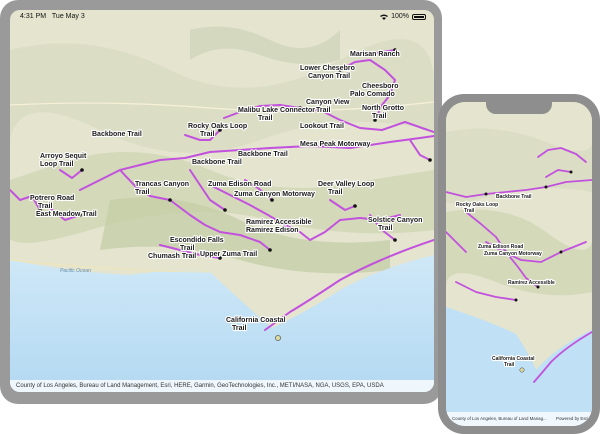 The height and width of the screenshot is (434, 600). What do you see at coordinates (384, 17) in the screenshot?
I see `wifi-icon` at bounding box center [384, 17].